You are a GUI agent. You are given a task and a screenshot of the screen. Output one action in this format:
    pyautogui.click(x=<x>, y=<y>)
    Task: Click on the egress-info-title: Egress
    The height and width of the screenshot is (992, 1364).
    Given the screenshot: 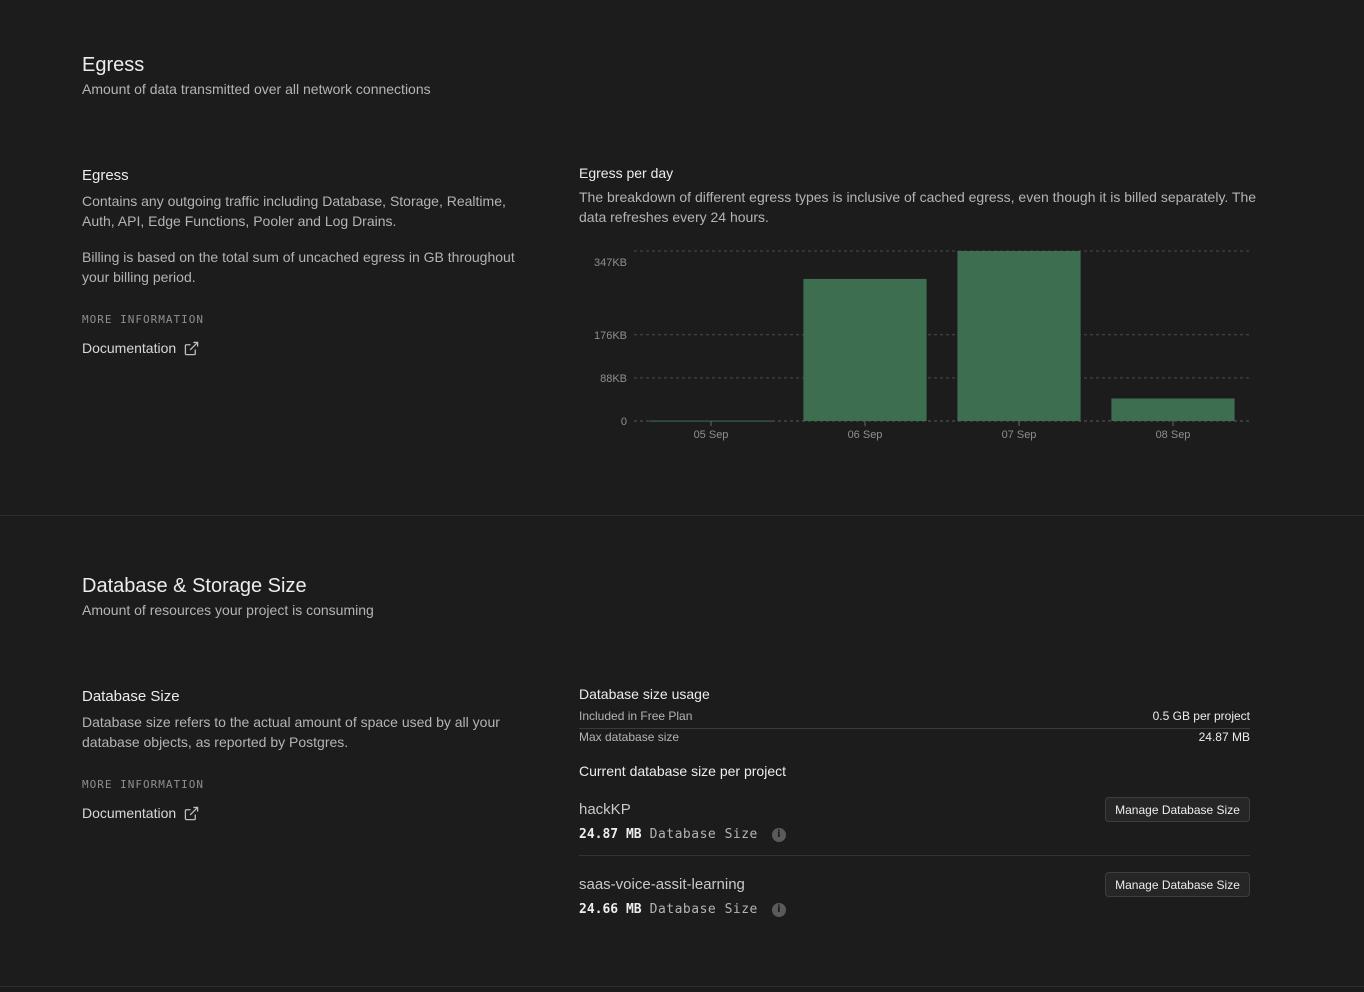 What is the action you would take?
    pyautogui.click(x=105, y=175)
    